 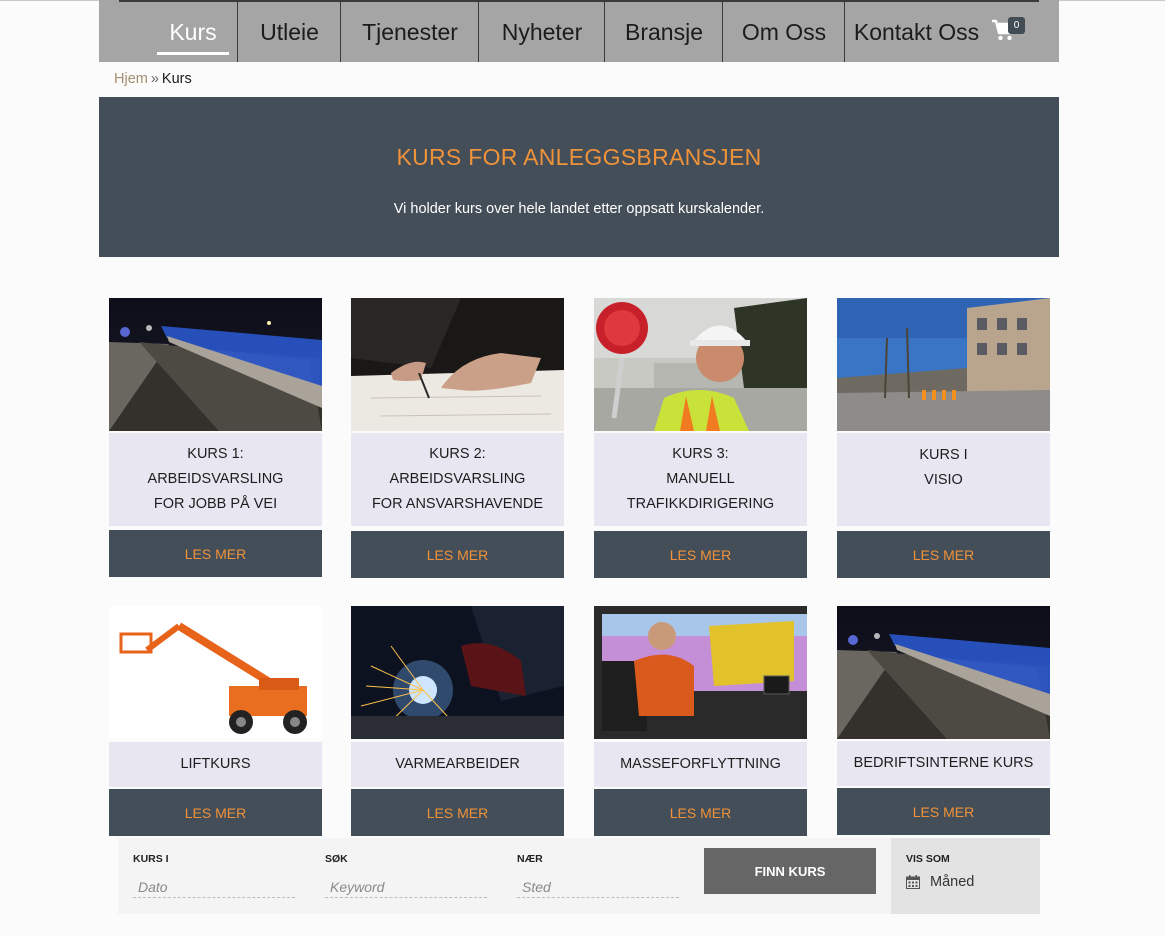 I want to click on course-title: VARMEARBEIDER, so click(x=457, y=764).